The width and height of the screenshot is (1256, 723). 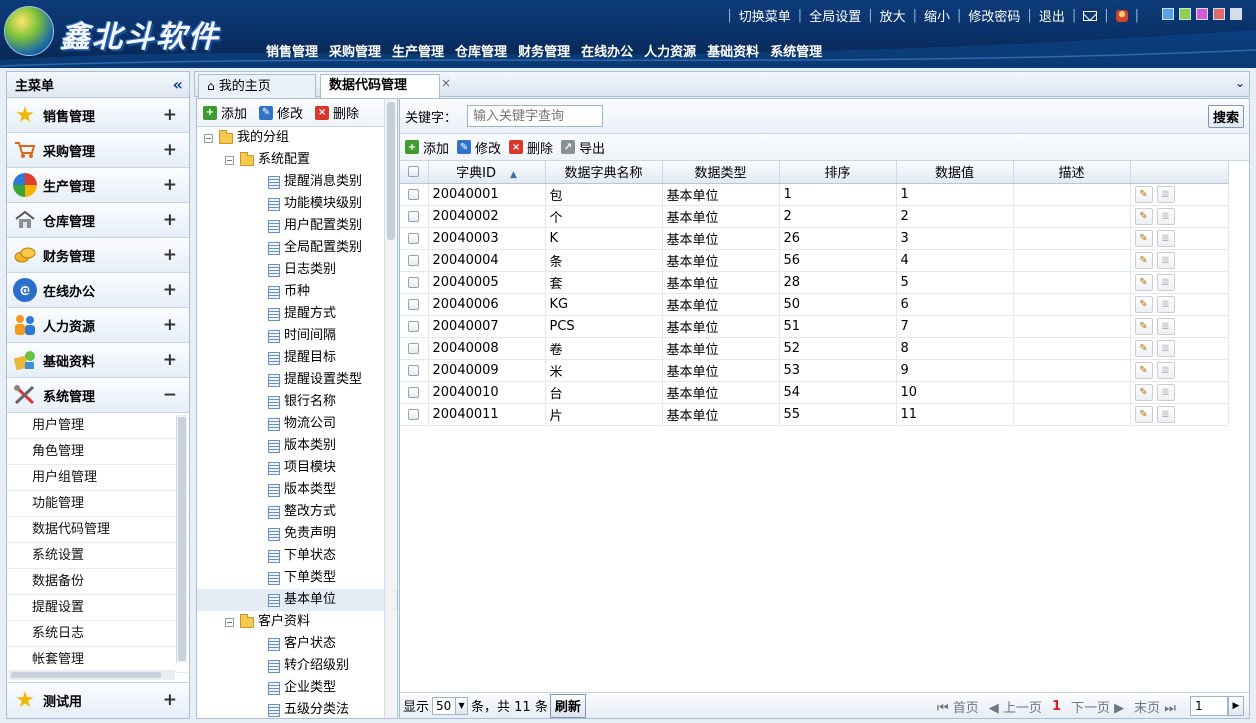 I want to click on skin-swatch-blue, so click(x=1168, y=14).